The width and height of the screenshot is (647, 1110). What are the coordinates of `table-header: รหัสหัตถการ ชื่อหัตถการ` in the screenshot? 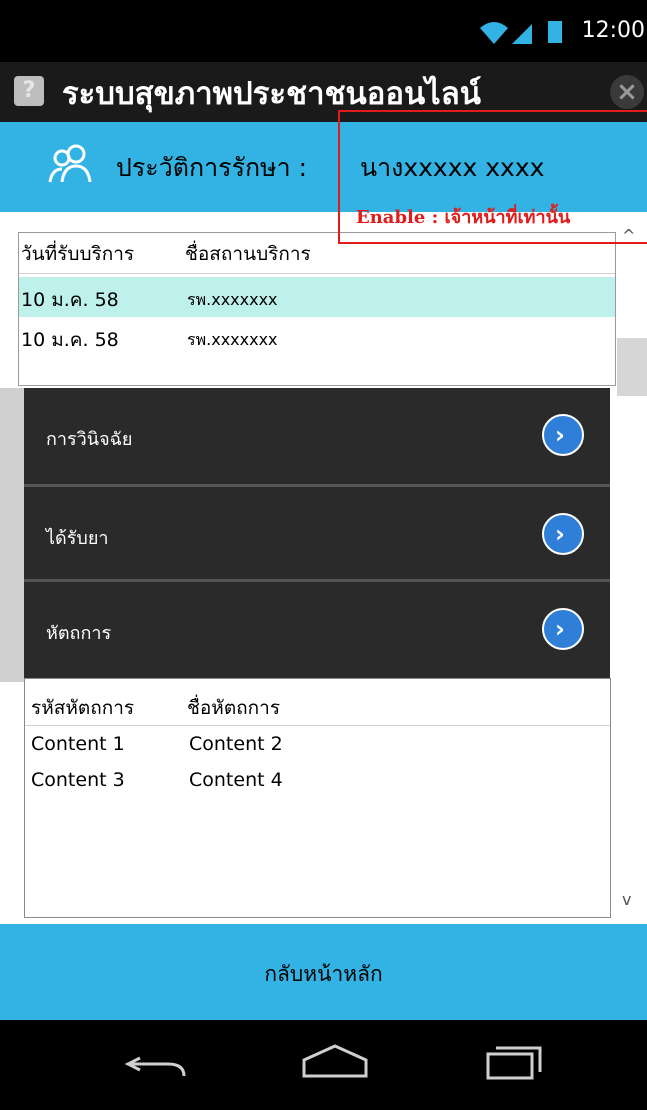 It's located at (317, 702).